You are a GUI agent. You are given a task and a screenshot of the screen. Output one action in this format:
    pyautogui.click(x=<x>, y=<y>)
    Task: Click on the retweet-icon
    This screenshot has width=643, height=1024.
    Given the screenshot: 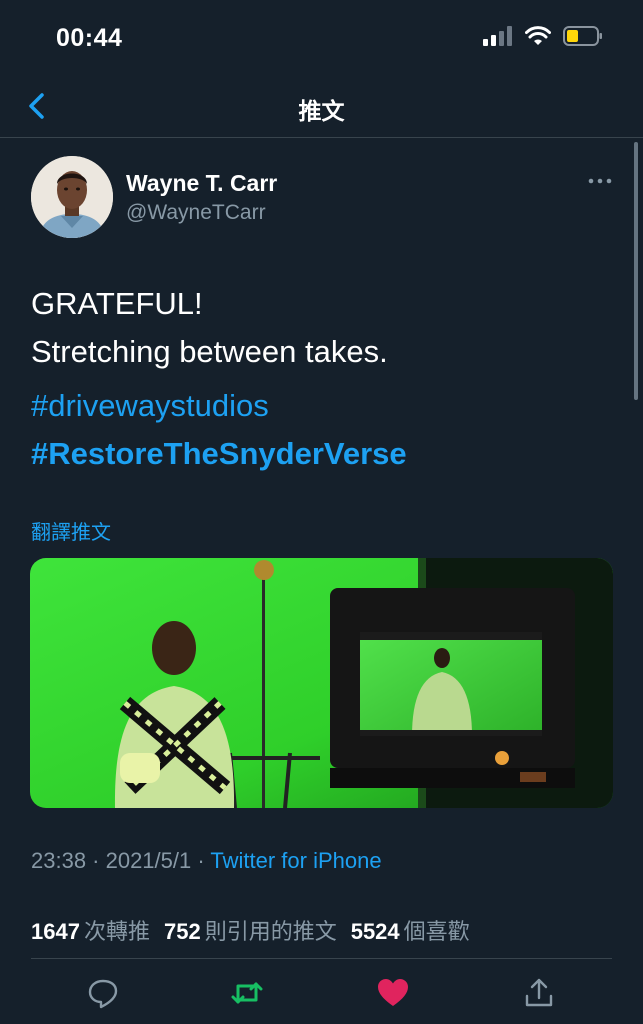 What is the action you would take?
    pyautogui.click(x=247, y=993)
    